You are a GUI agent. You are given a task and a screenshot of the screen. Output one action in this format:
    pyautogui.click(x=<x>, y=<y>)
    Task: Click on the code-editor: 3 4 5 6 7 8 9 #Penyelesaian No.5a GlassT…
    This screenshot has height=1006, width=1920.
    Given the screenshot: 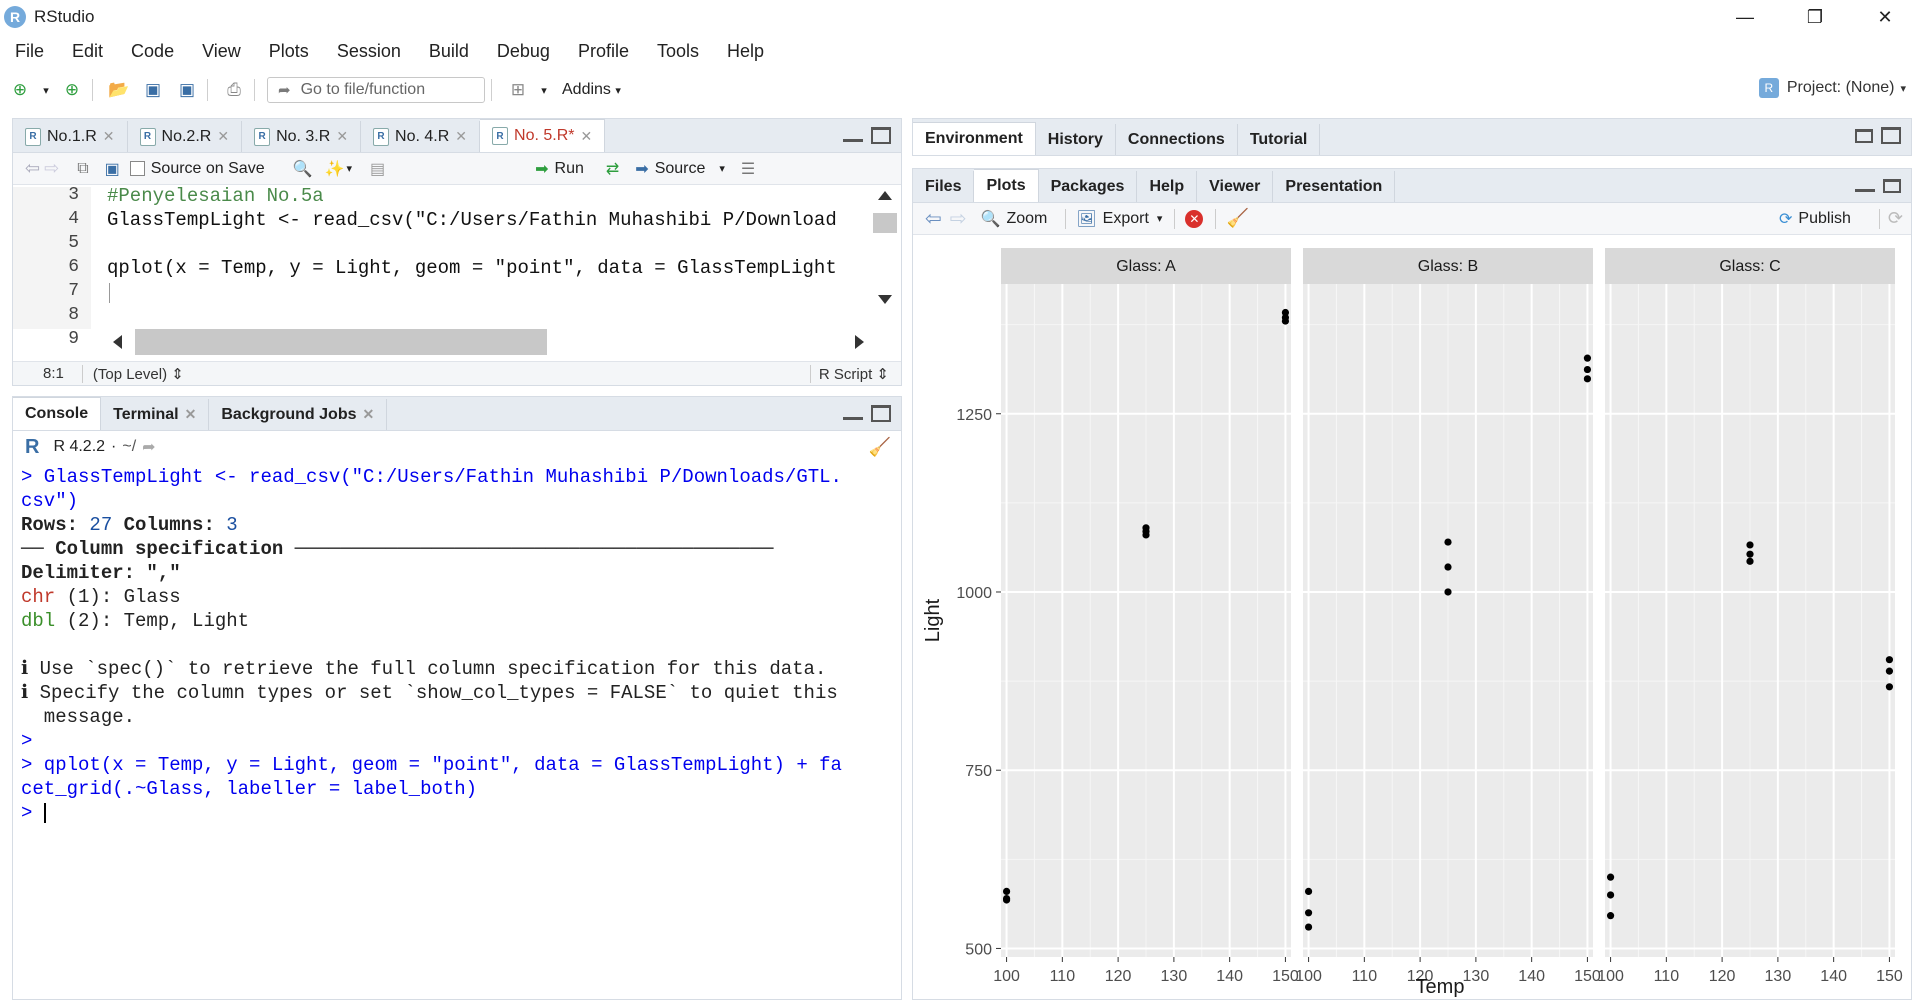 What is the action you would take?
    pyautogui.click(x=457, y=270)
    